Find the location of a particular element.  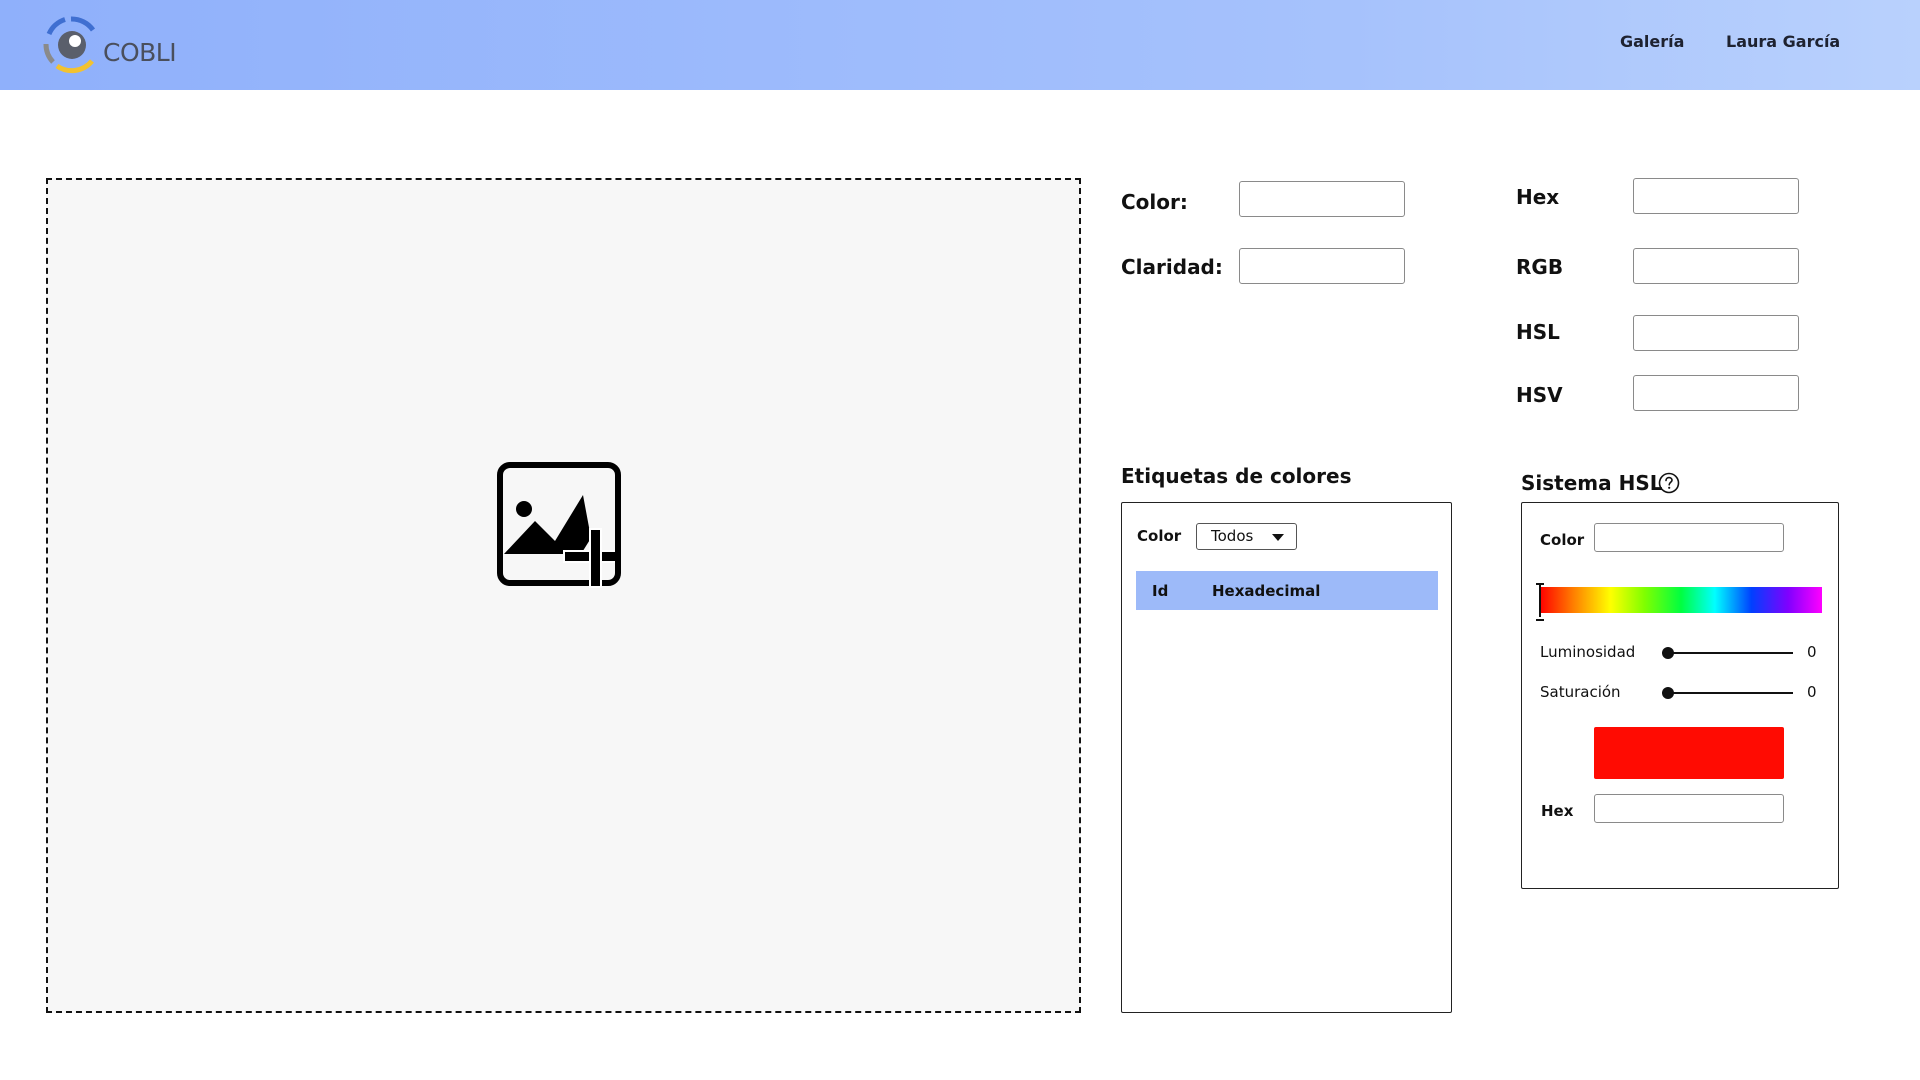

luminosity-label: Luminosidad is located at coordinates (1588, 652).